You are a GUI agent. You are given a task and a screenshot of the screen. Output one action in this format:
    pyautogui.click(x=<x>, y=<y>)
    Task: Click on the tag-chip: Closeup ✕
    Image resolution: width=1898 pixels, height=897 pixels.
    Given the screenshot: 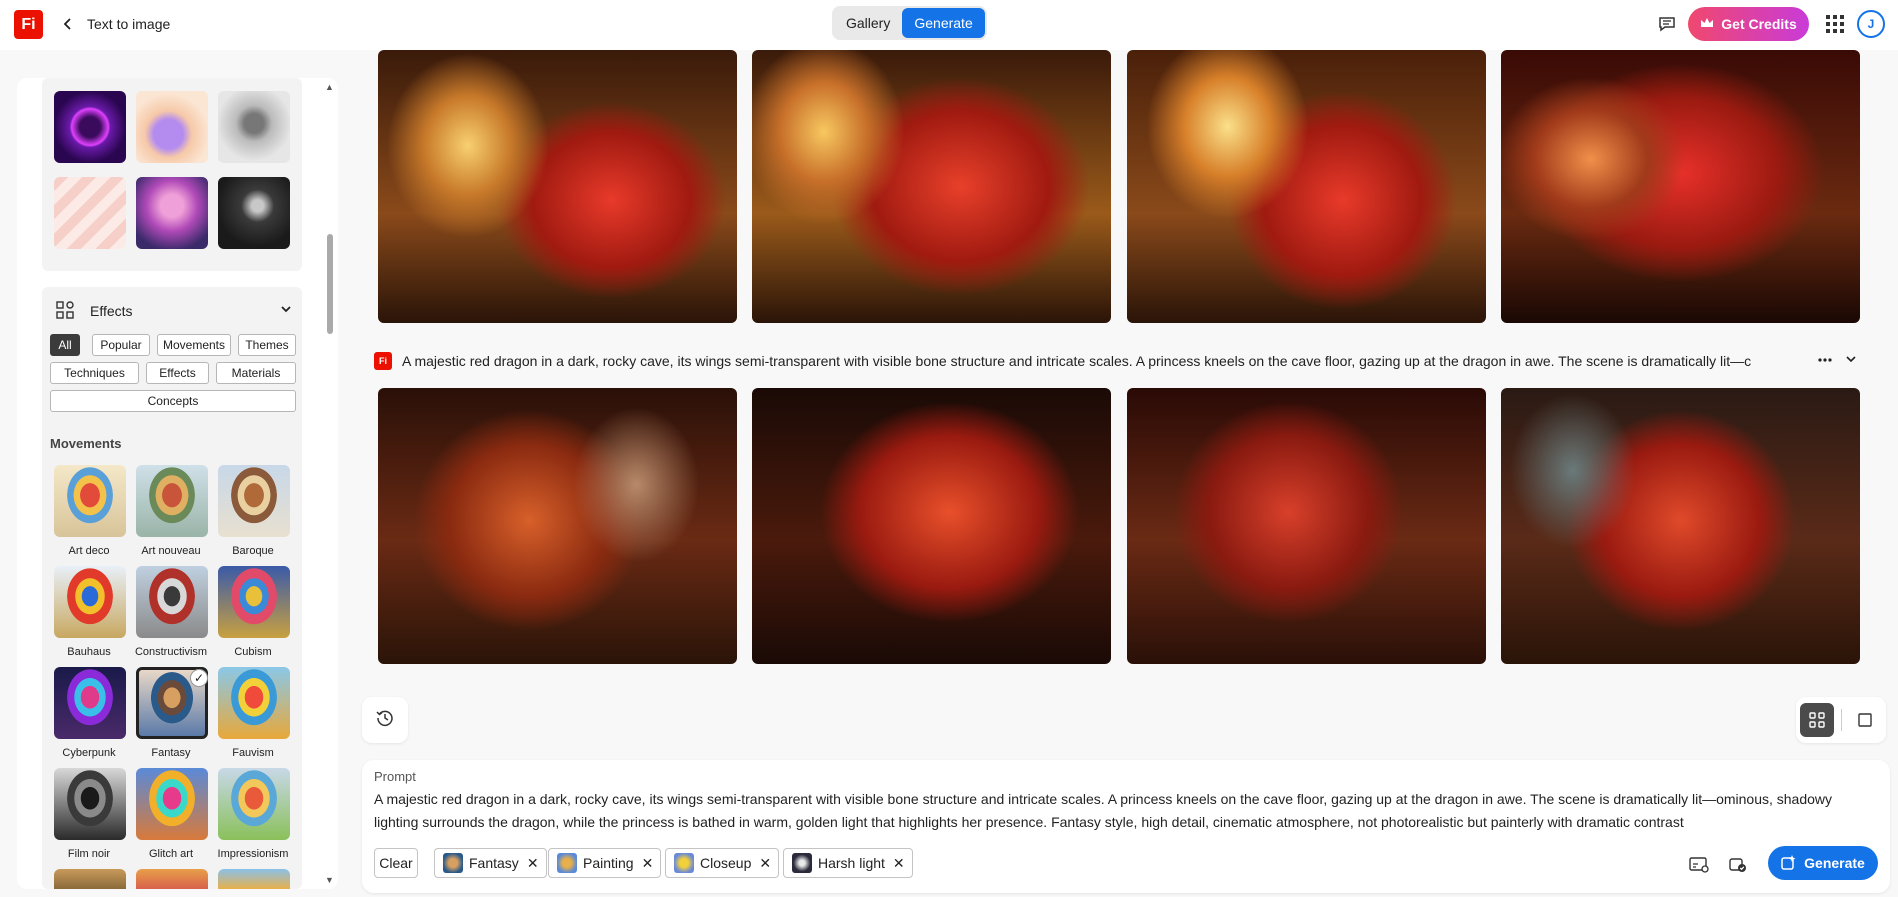 What is the action you would take?
    pyautogui.click(x=722, y=863)
    